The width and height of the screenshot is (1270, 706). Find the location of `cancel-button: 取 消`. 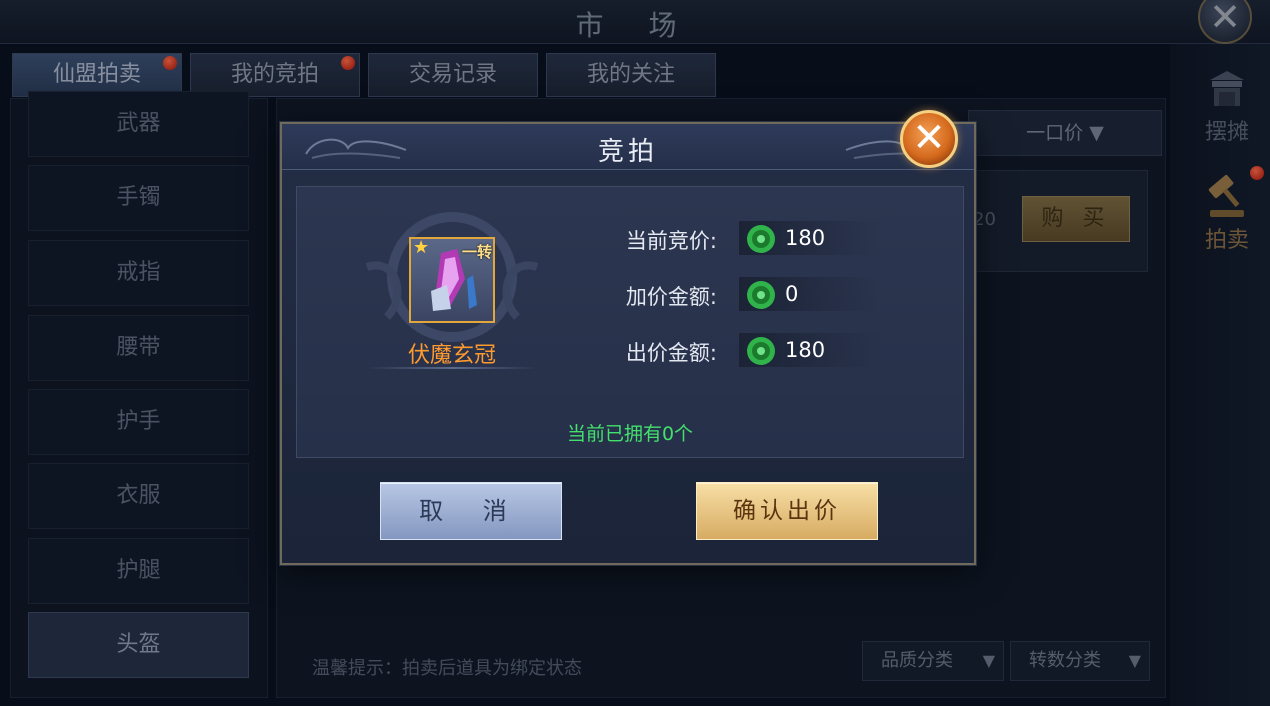

cancel-button: 取 消 is located at coordinates (471, 511).